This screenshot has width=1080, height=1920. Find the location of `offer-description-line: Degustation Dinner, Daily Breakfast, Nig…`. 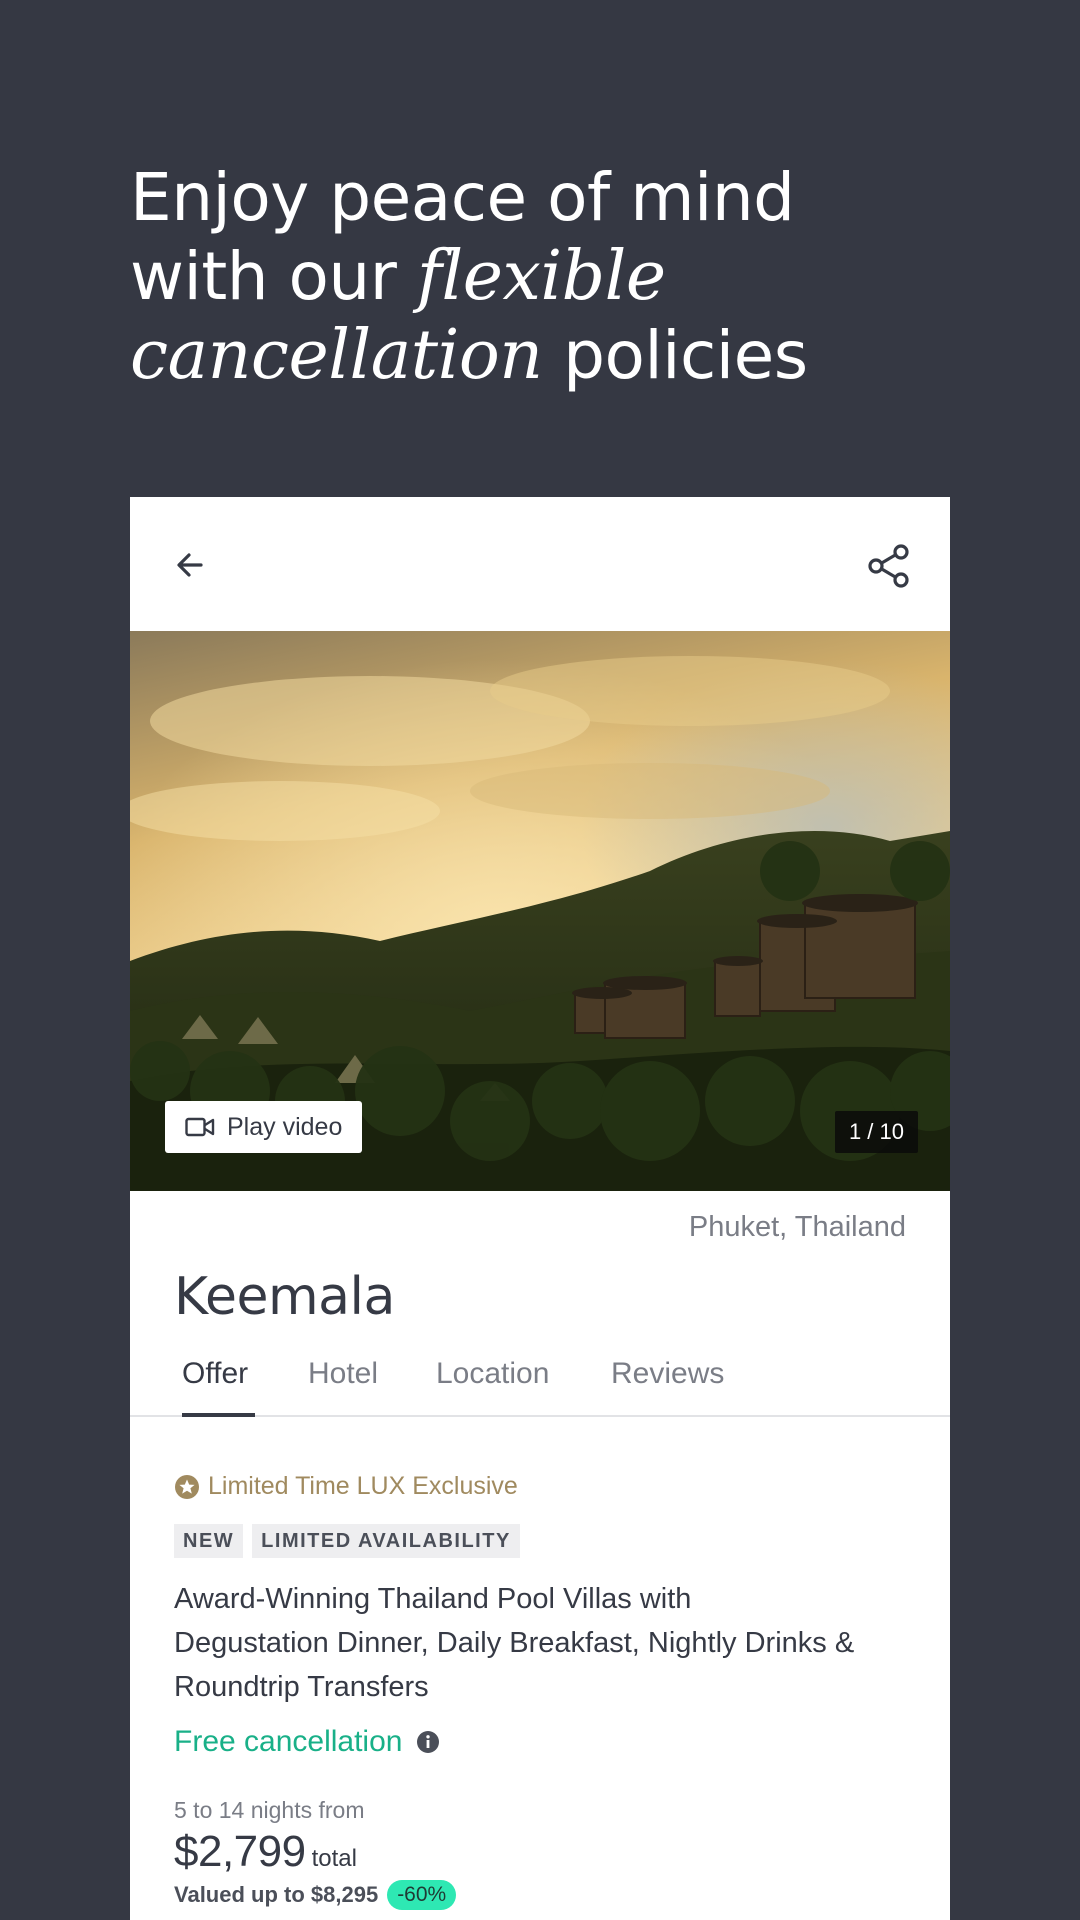

offer-description-line: Degustation Dinner, Daily Breakfast, Nig… is located at coordinates (514, 1643).